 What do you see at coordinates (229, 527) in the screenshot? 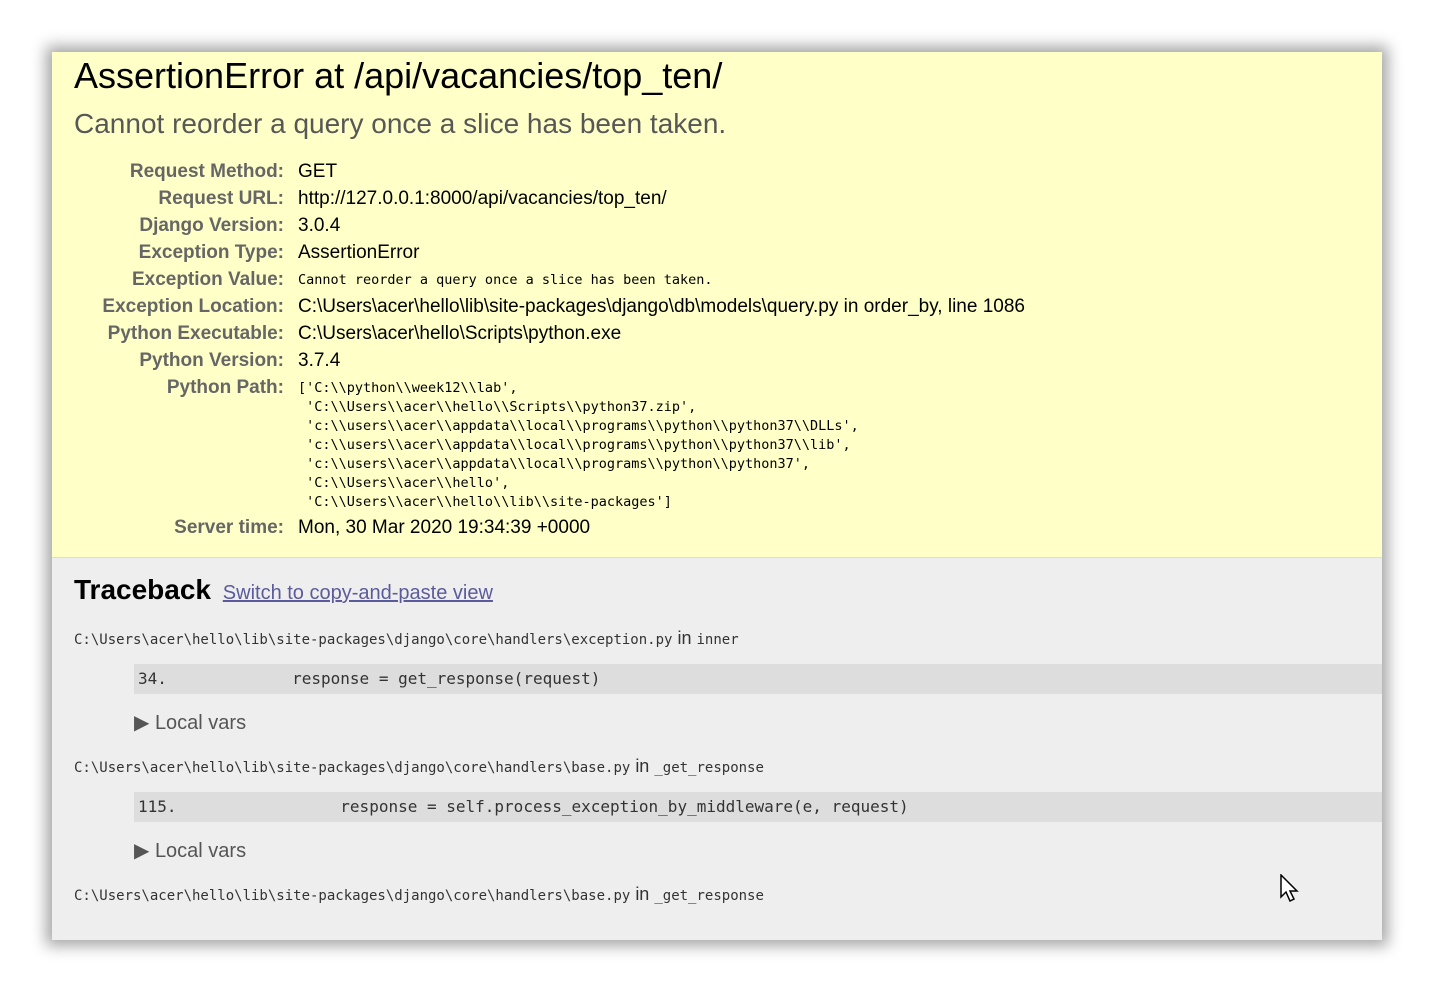
I see `meta-label: Server time:` at bounding box center [229, 527].